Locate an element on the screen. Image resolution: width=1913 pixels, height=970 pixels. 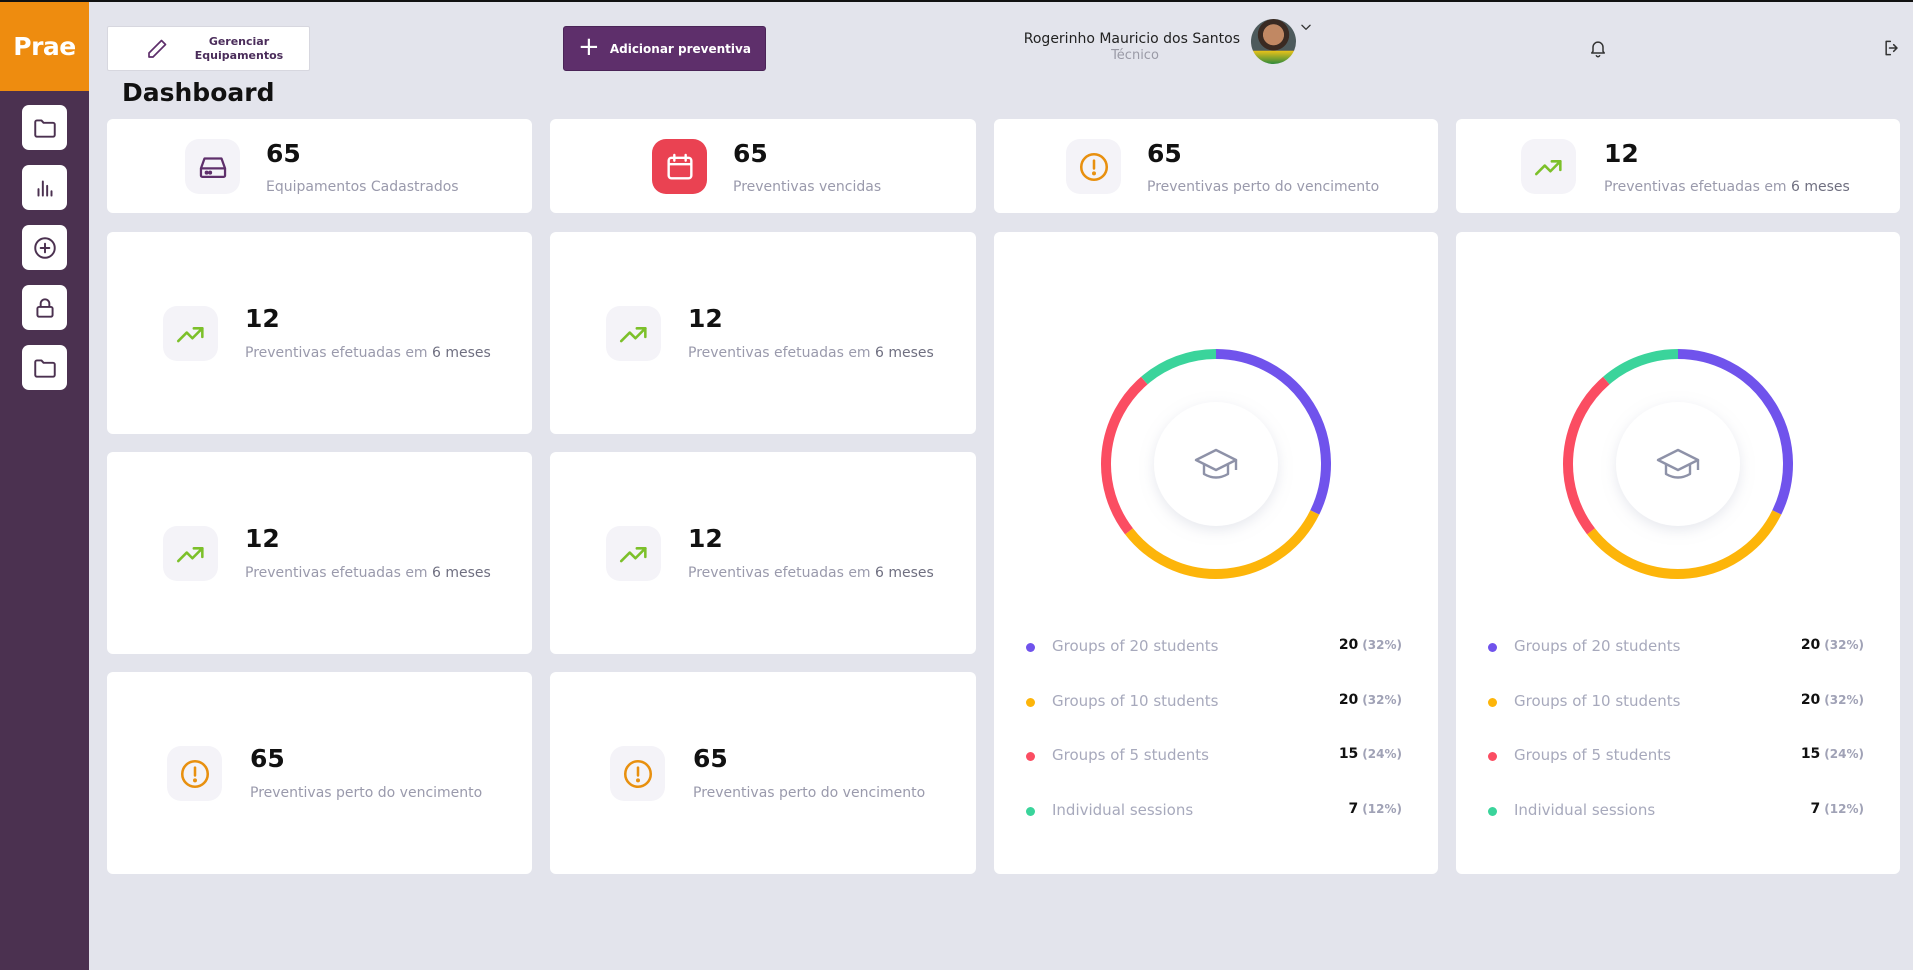
stat-card-completed-2: 12 Preventivas efetuadas em 6 meses is located at coordinates (763, 333).